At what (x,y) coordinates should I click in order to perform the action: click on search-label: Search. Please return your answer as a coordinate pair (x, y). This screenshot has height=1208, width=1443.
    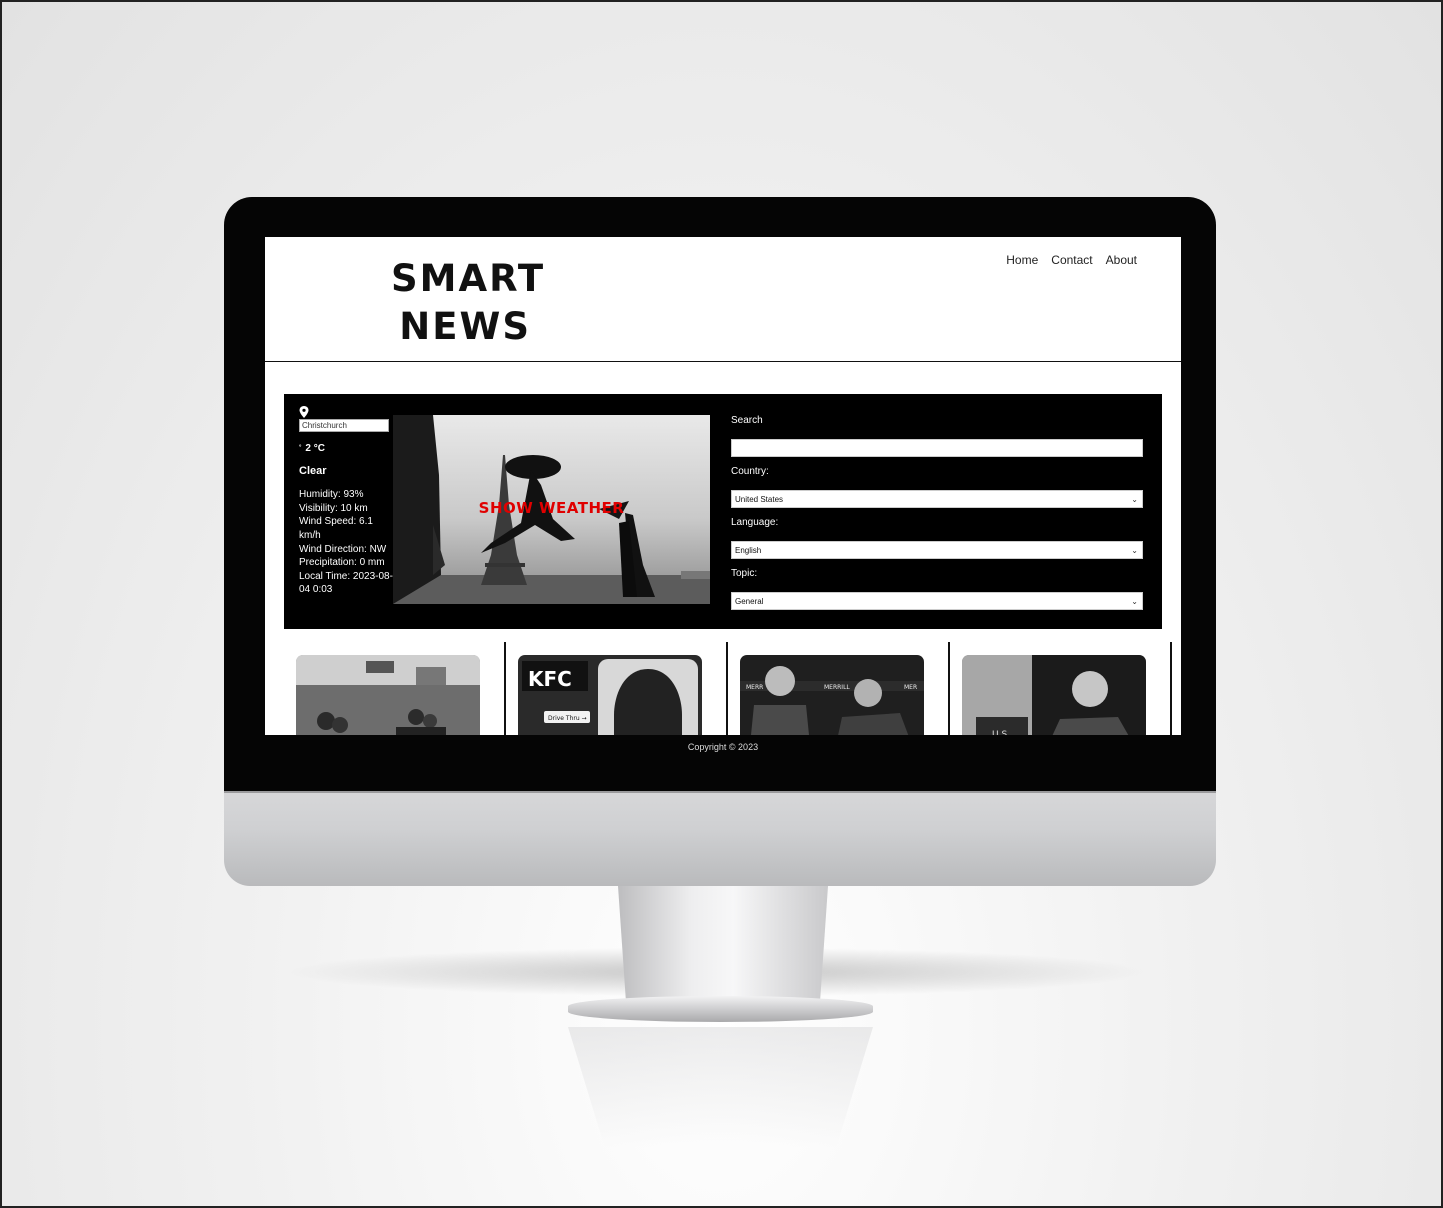
    Looking at the image, I should click on (747, 420).